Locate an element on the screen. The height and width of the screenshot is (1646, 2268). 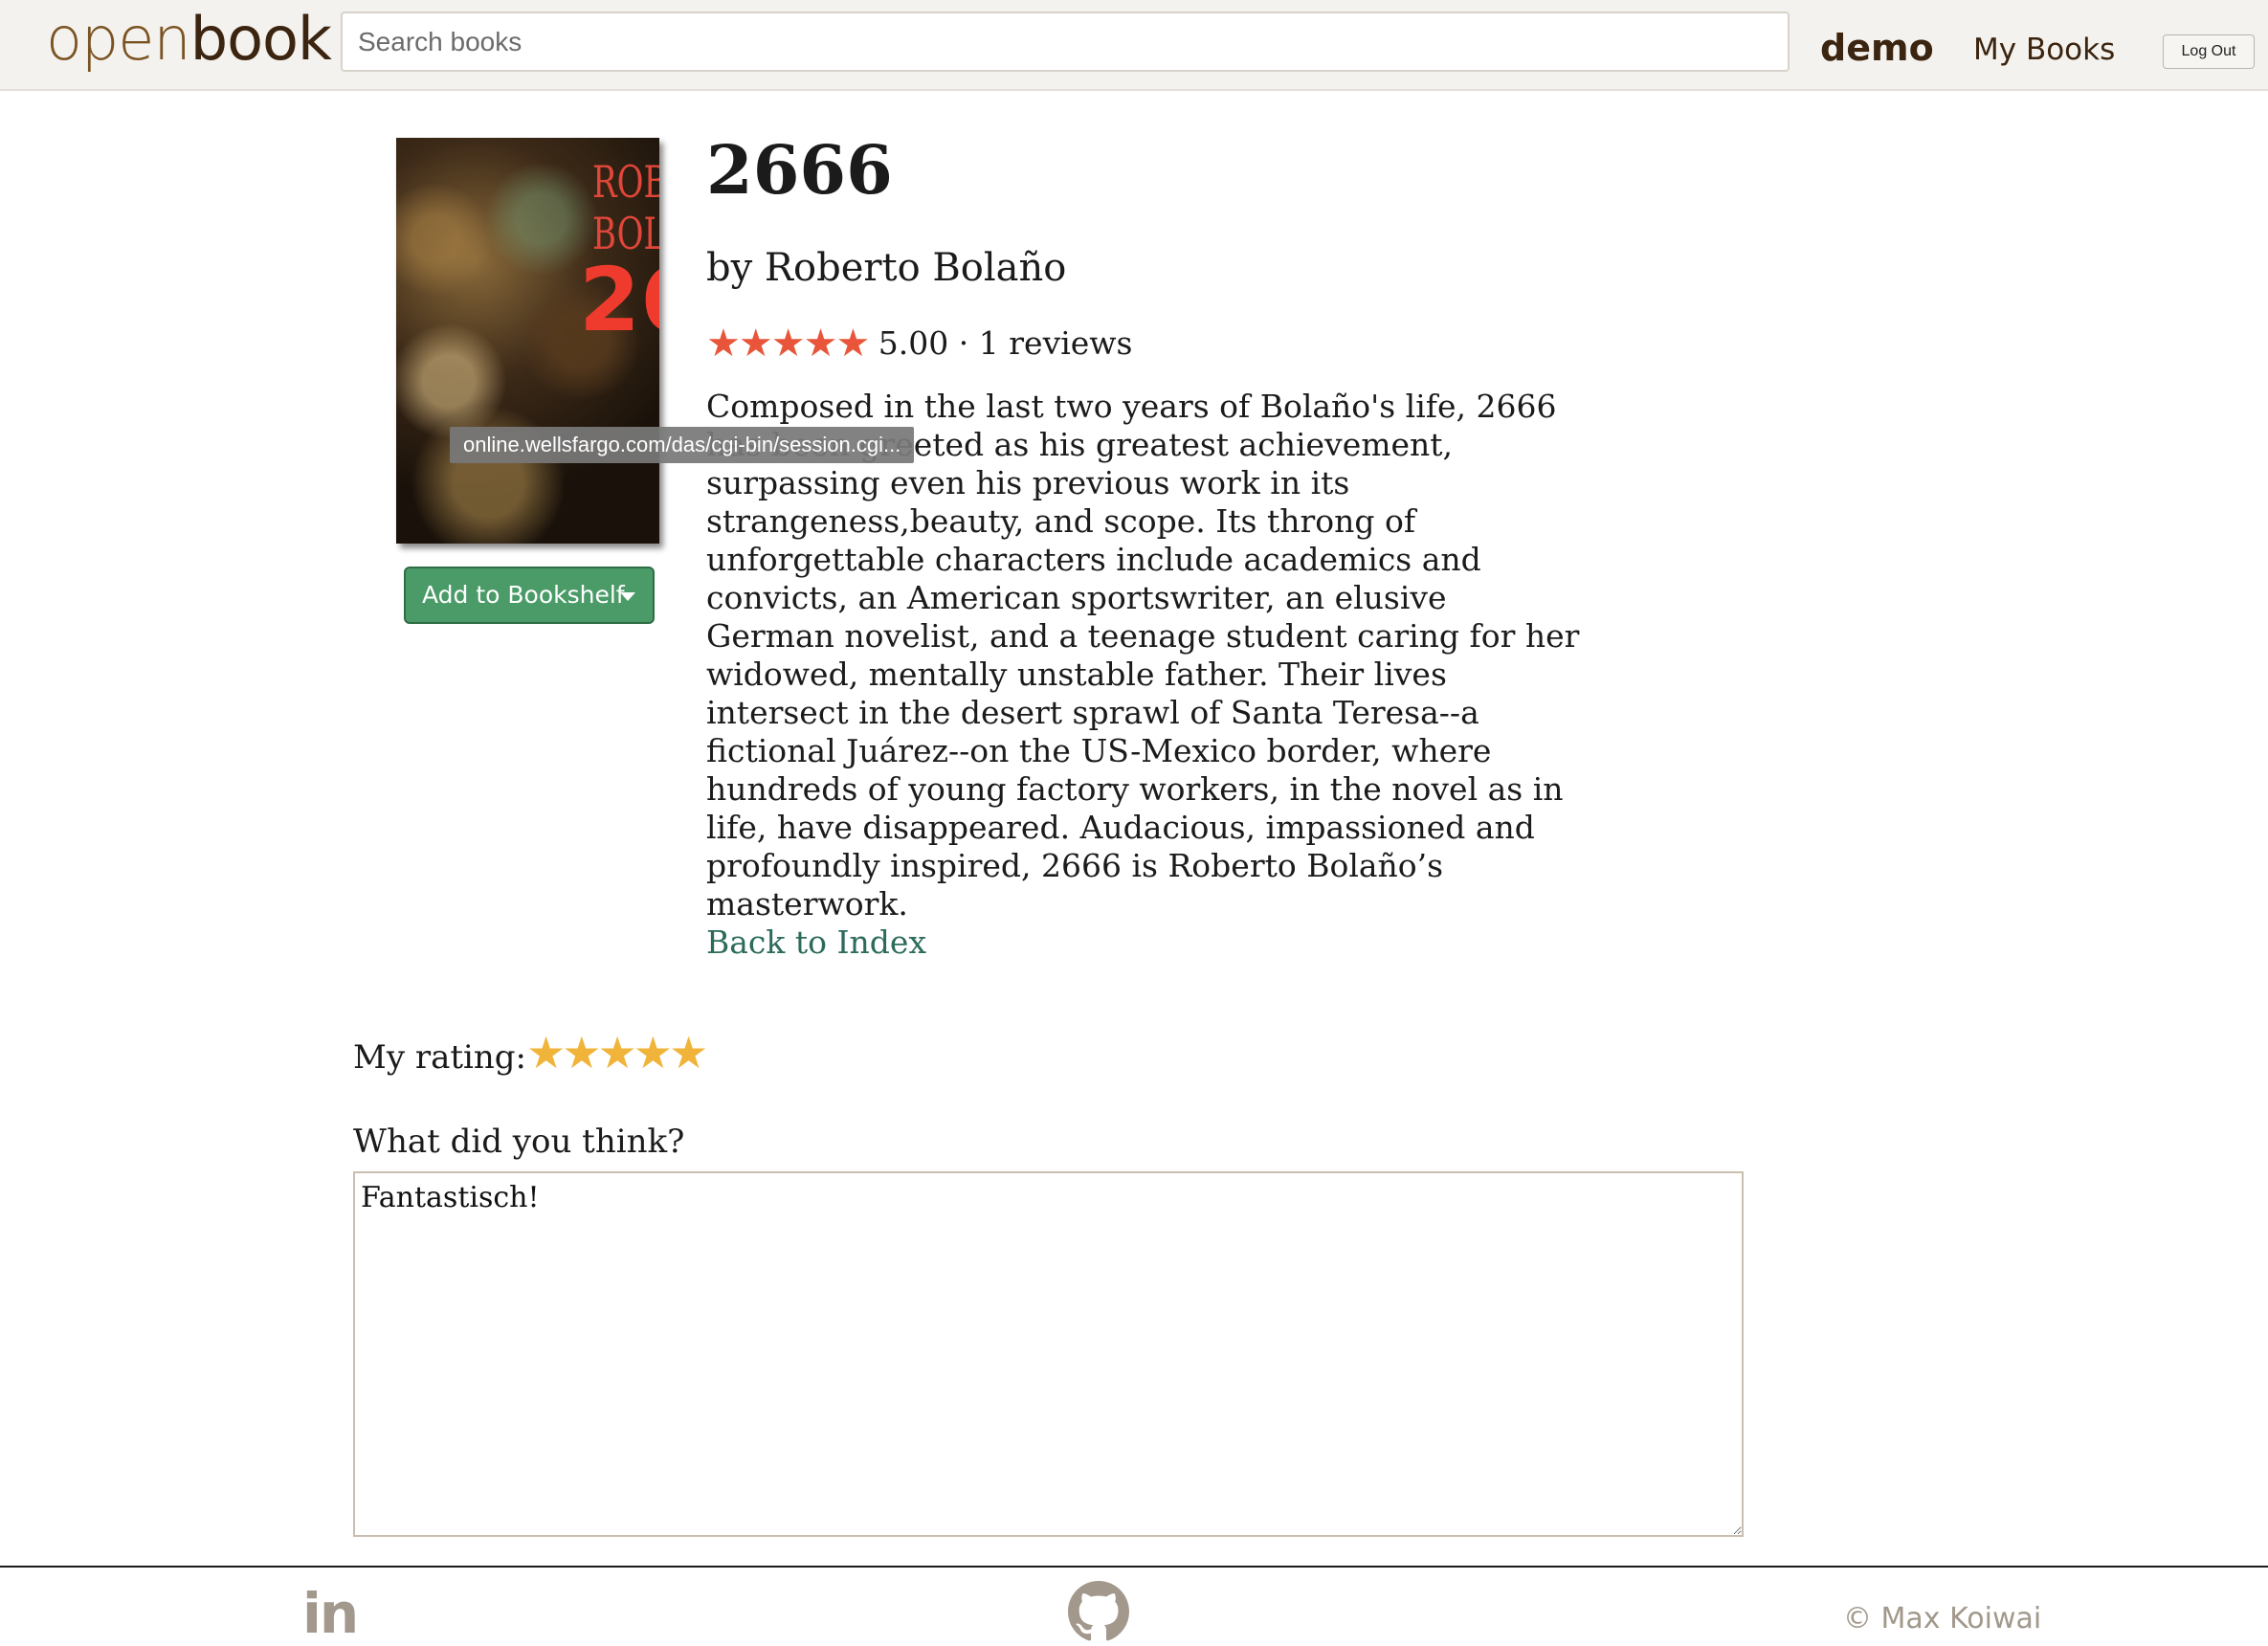
cover-title-text: 2666 is located at coordinates (619, 300).